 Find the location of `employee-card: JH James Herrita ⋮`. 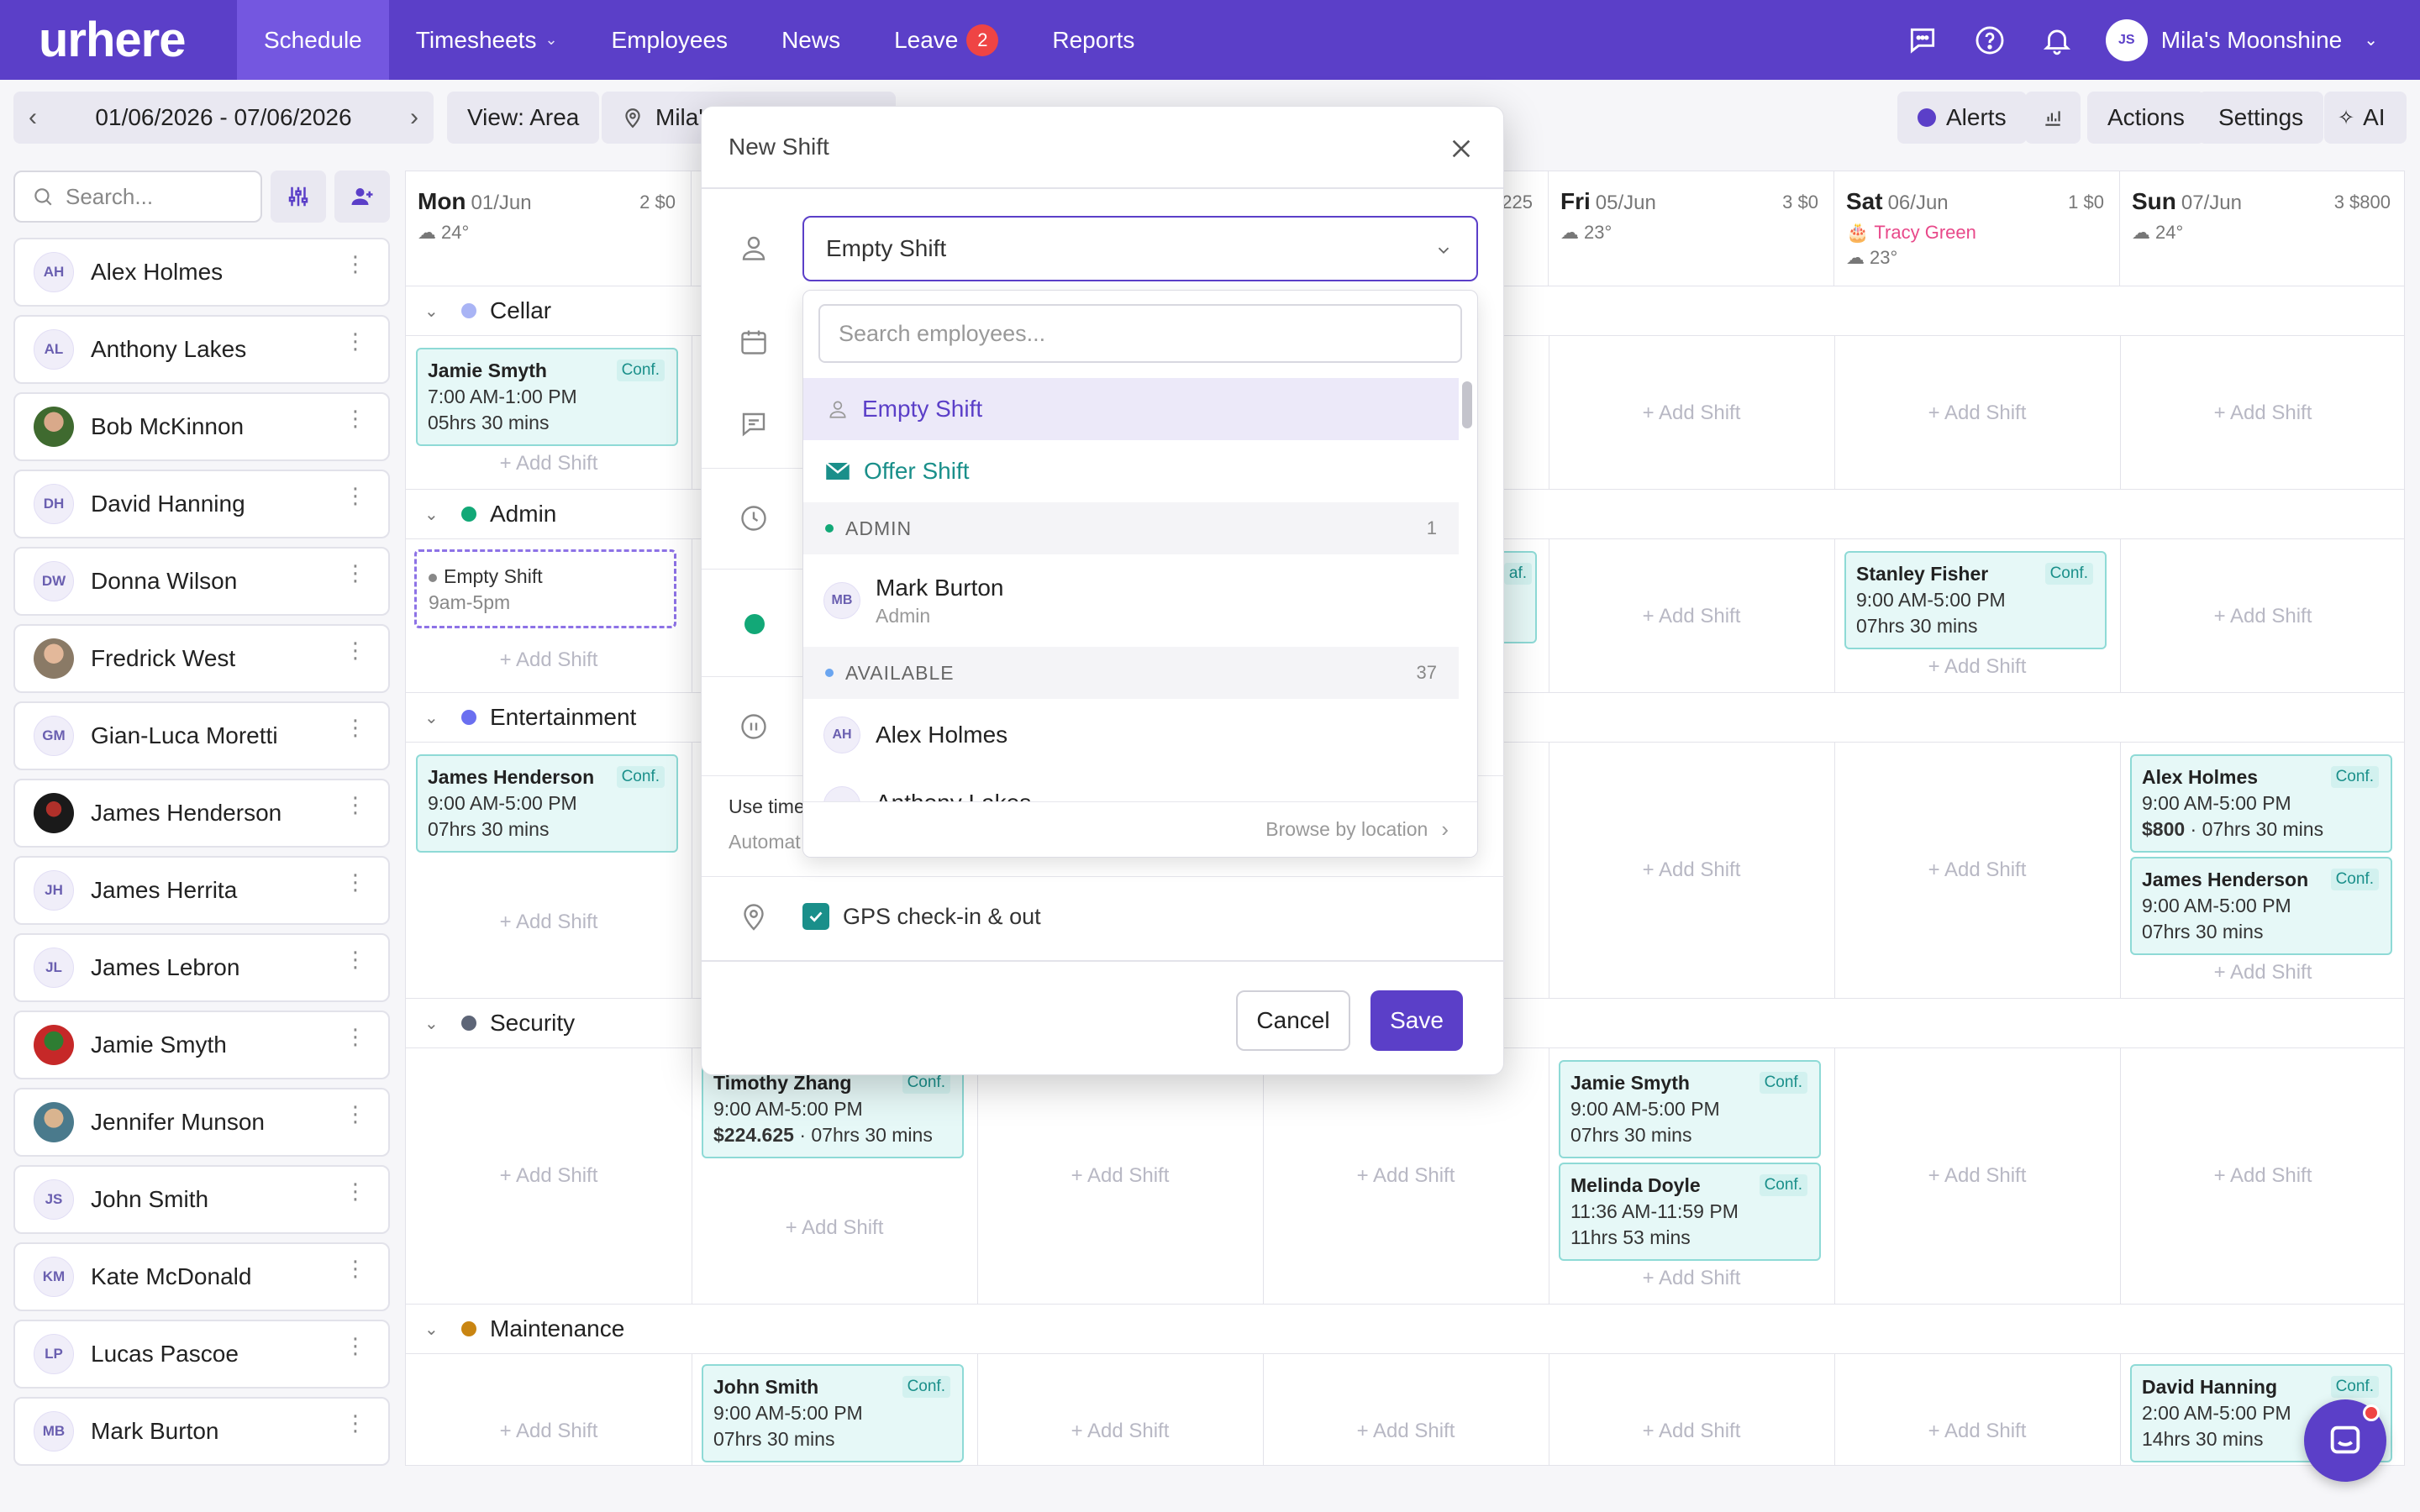

employee-card: JH James Herrita ⋮ is located at coordinates (202, 890).